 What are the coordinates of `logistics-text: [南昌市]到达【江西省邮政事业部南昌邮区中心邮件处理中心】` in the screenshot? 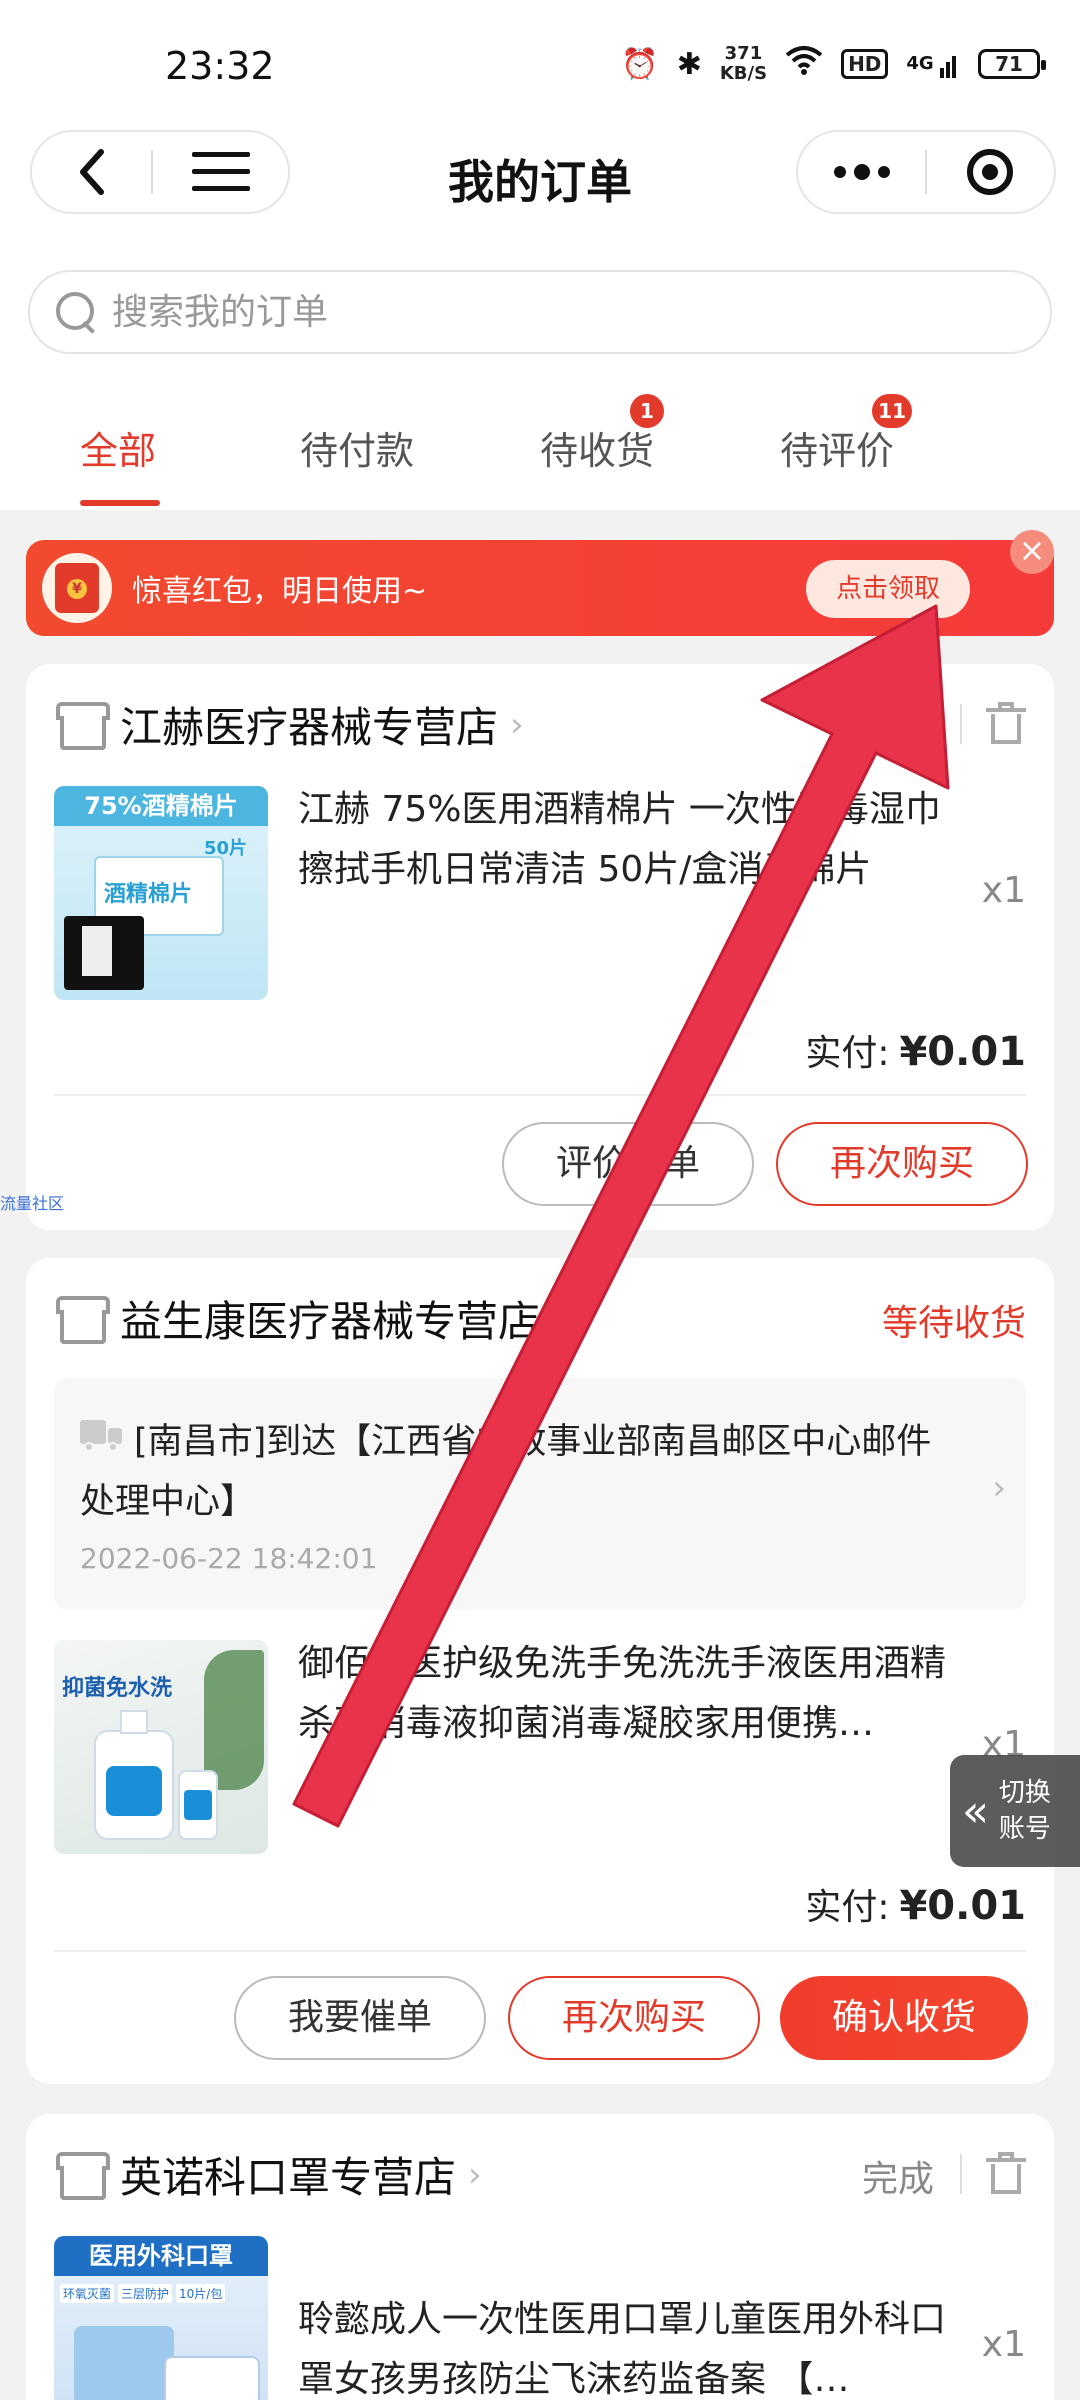 It's located at (506, 1472).